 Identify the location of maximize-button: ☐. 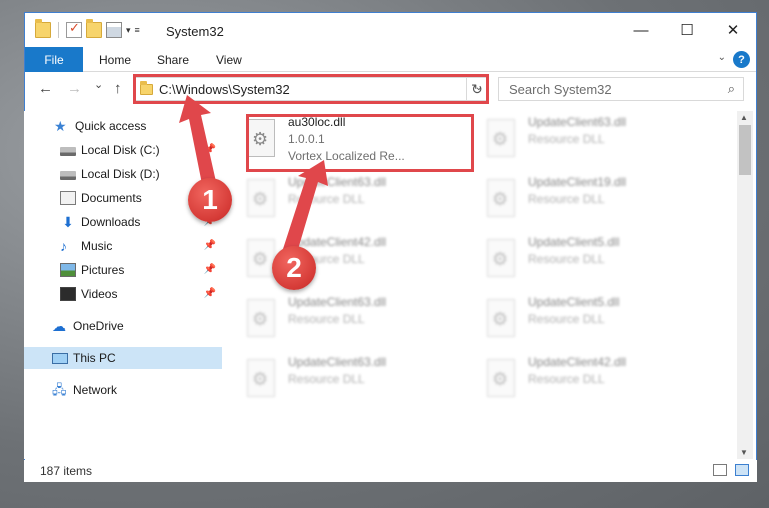
(687, 30).